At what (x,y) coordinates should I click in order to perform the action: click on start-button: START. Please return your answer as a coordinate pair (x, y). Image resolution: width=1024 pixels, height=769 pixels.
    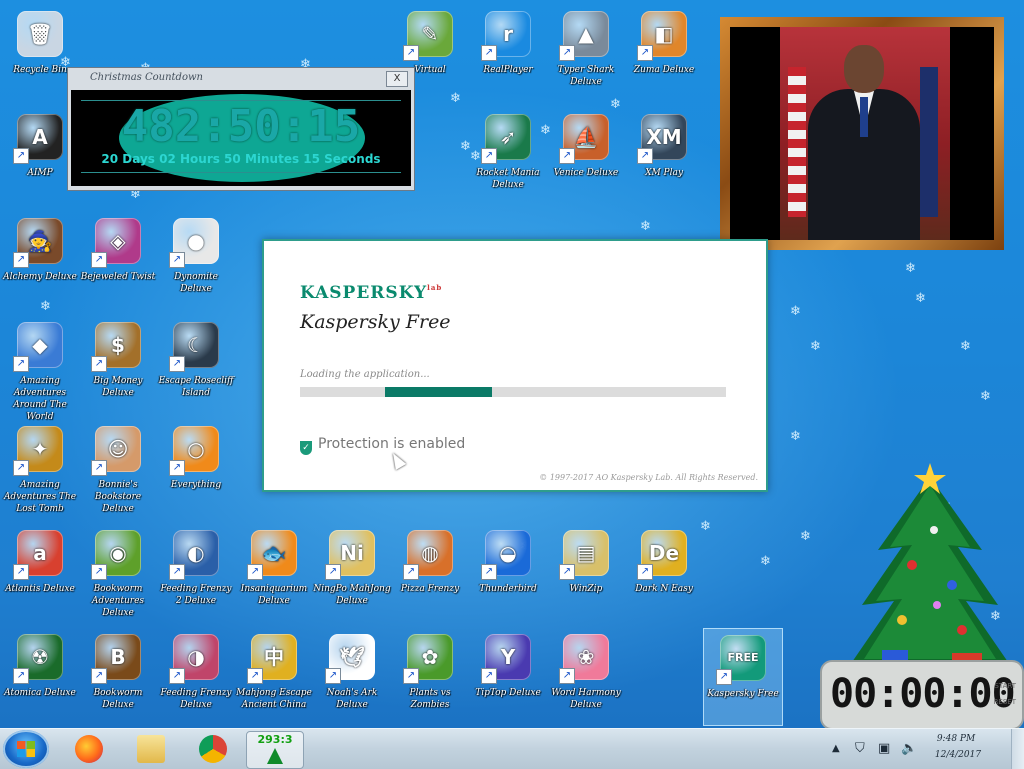
    Looking at the image, I should click on (1005, 686).